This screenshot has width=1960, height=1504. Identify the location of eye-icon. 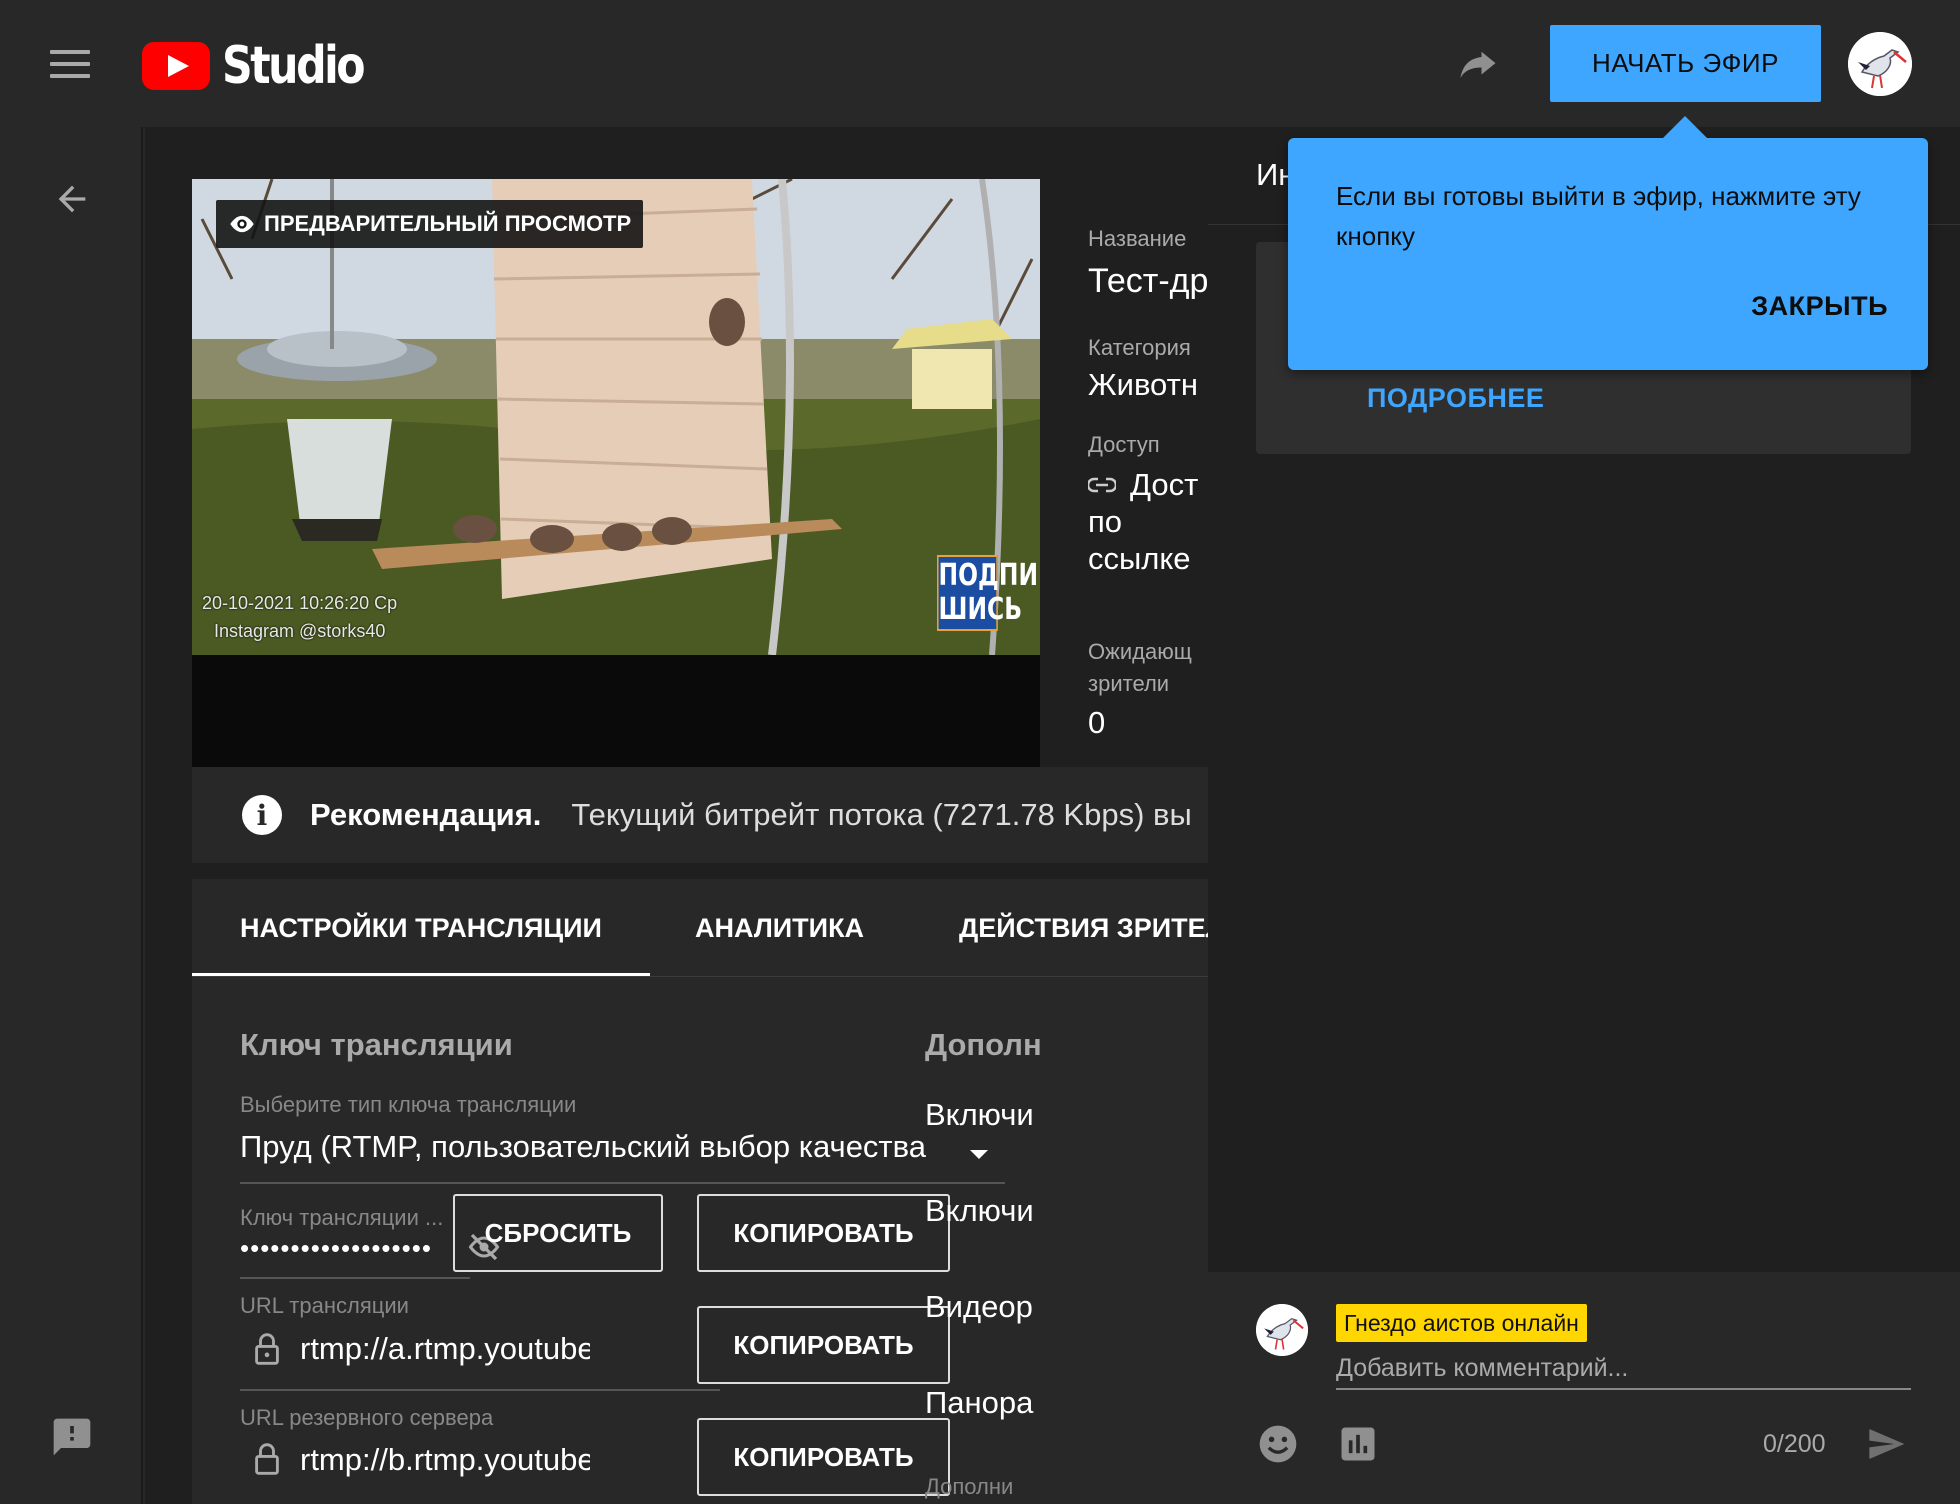
(242, 224).